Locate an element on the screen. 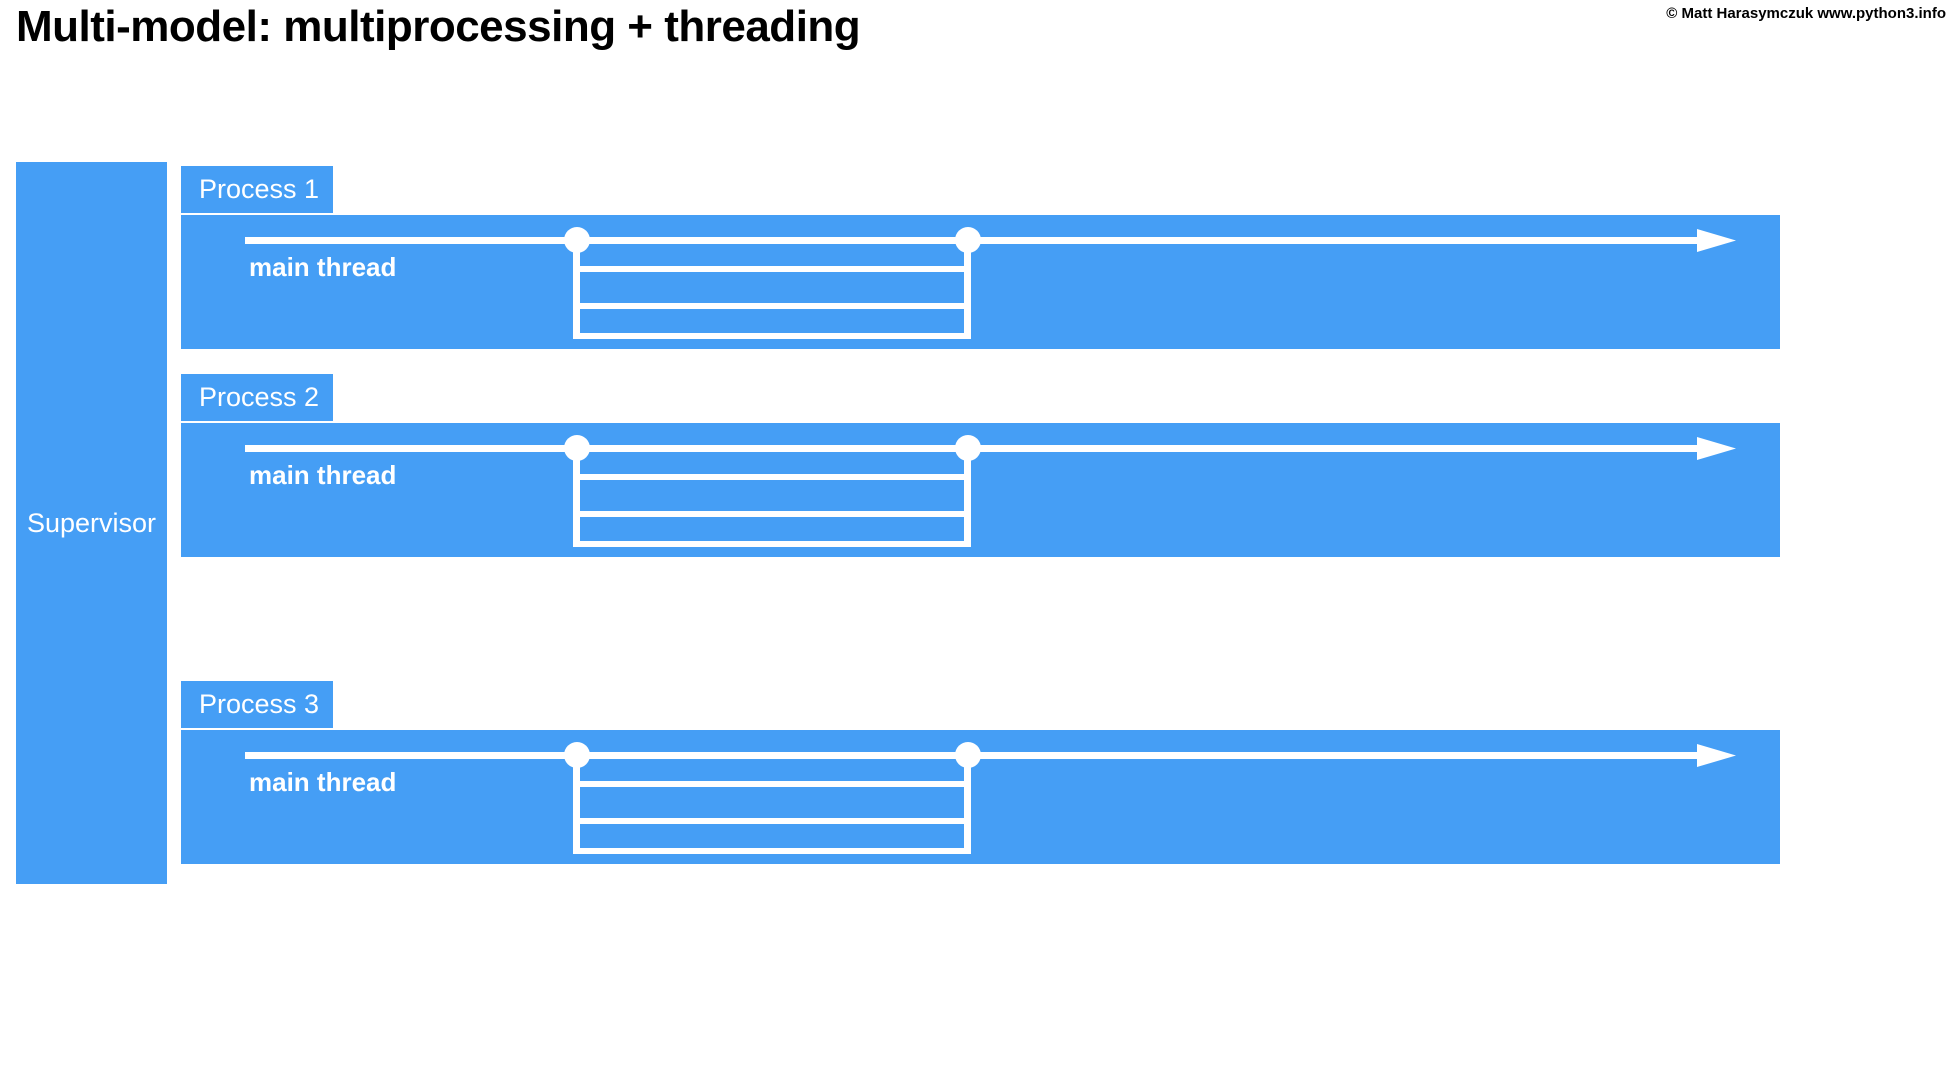 The height and width of the screenshot is (1080, 1960). thread-diagram-2: main thread is located at coordinates (980, 490).